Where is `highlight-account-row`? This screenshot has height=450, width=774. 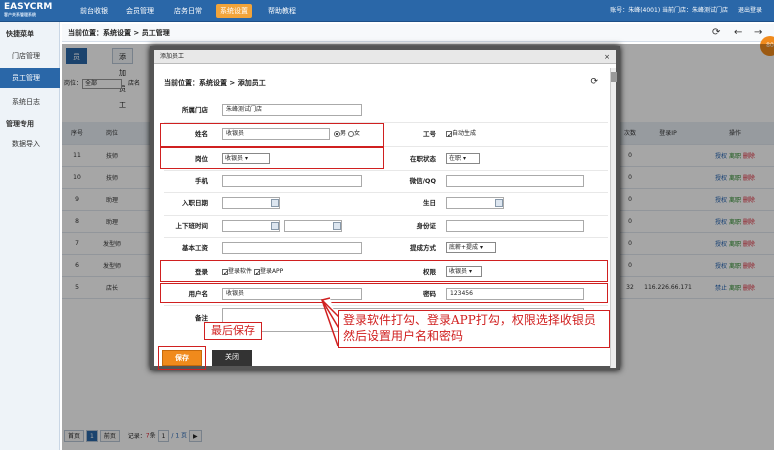
highlight-account-row is located at coordinates (384, 293).